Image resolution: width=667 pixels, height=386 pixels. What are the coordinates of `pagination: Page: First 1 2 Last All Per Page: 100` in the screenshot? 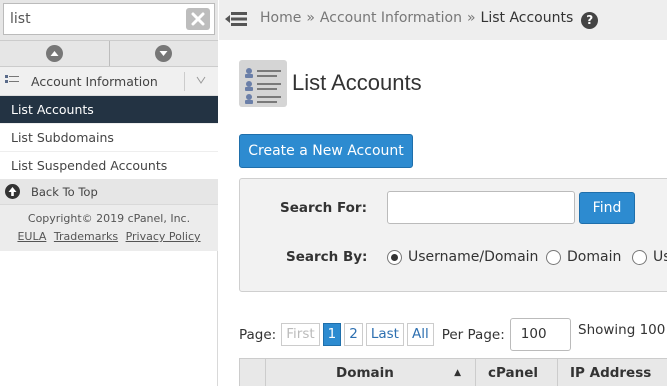 It's located at (405, 334).